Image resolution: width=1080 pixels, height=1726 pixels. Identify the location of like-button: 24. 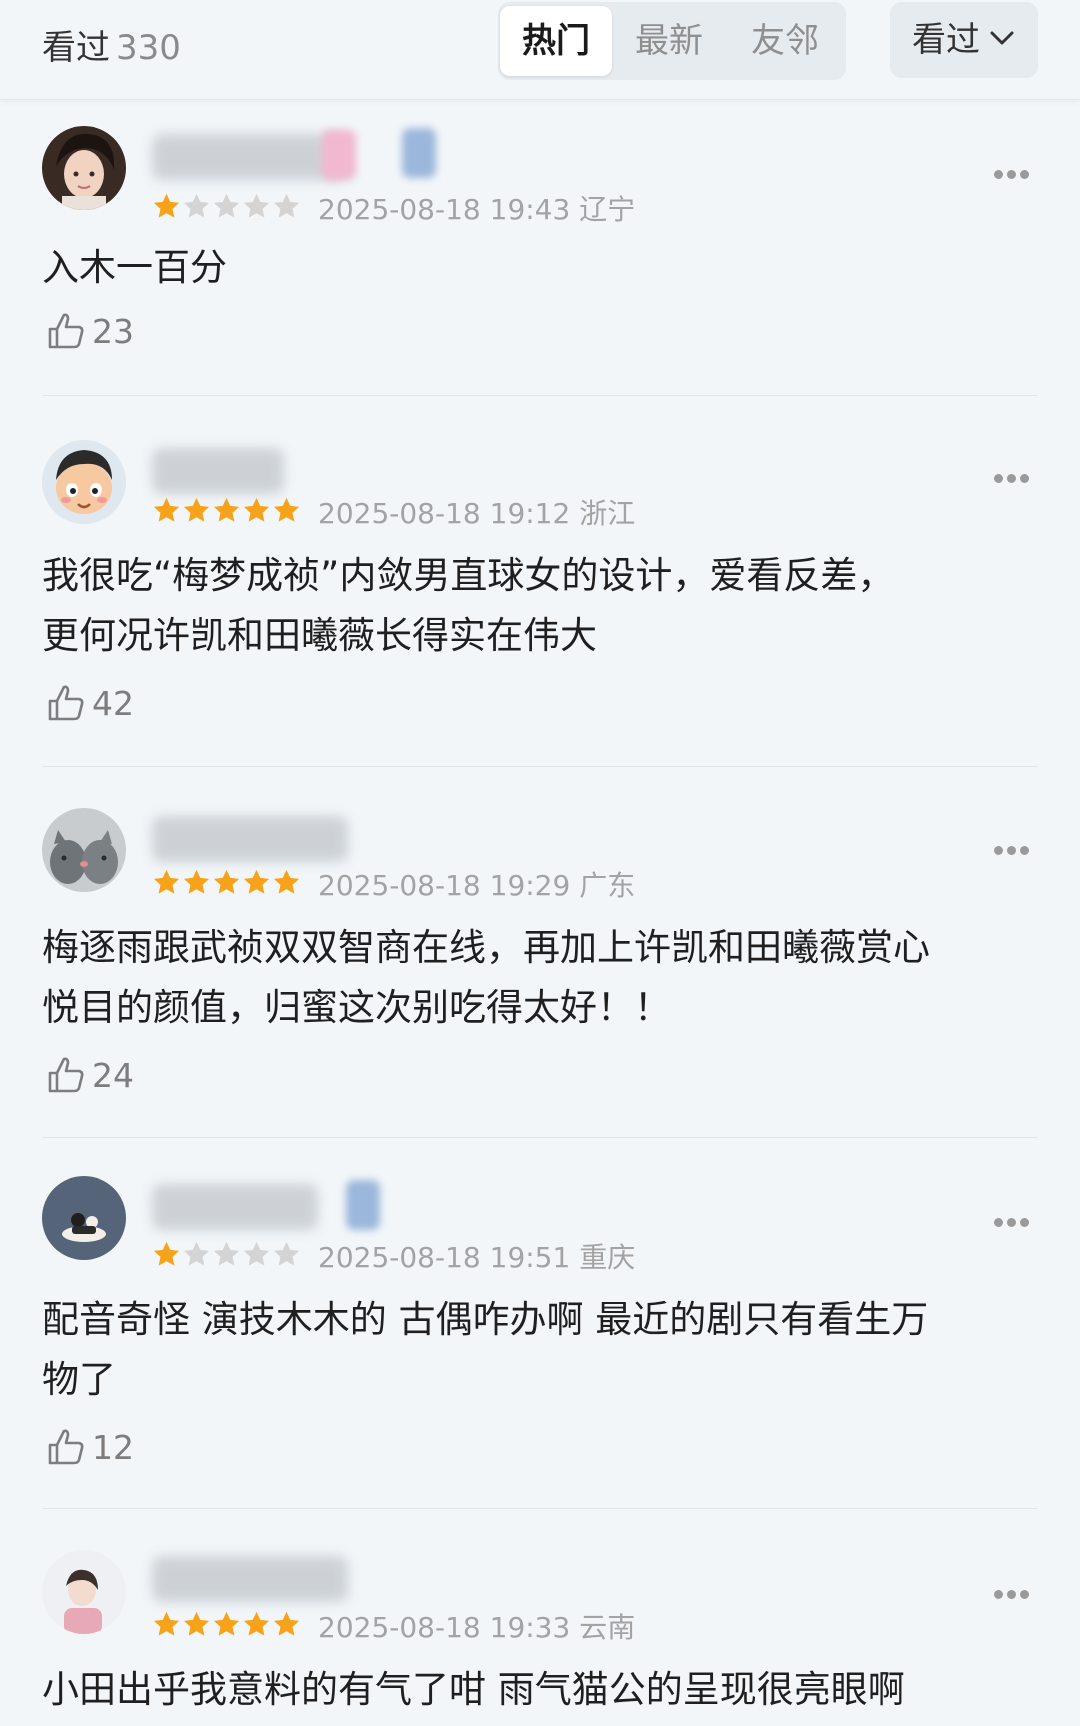
(90, 1075).